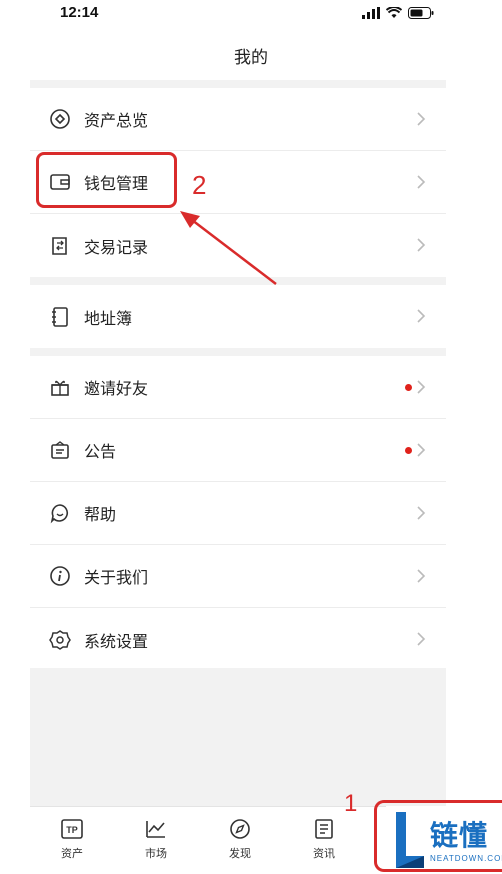 This screenshot has height=874, width=502. What do you see at coordinates (238, 639) in the screenshot?
I see `menu-item-system-settings: 系统设置` at bounding box center [238, 639].